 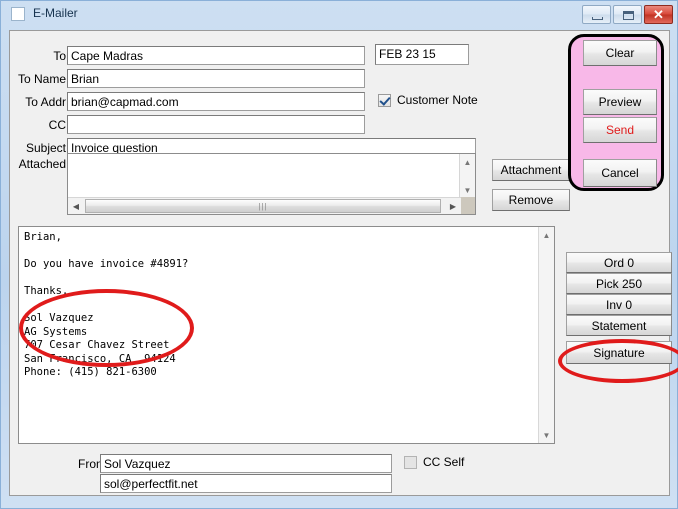 I want to click on label-subject: Subject, so click(x=45, y=148).